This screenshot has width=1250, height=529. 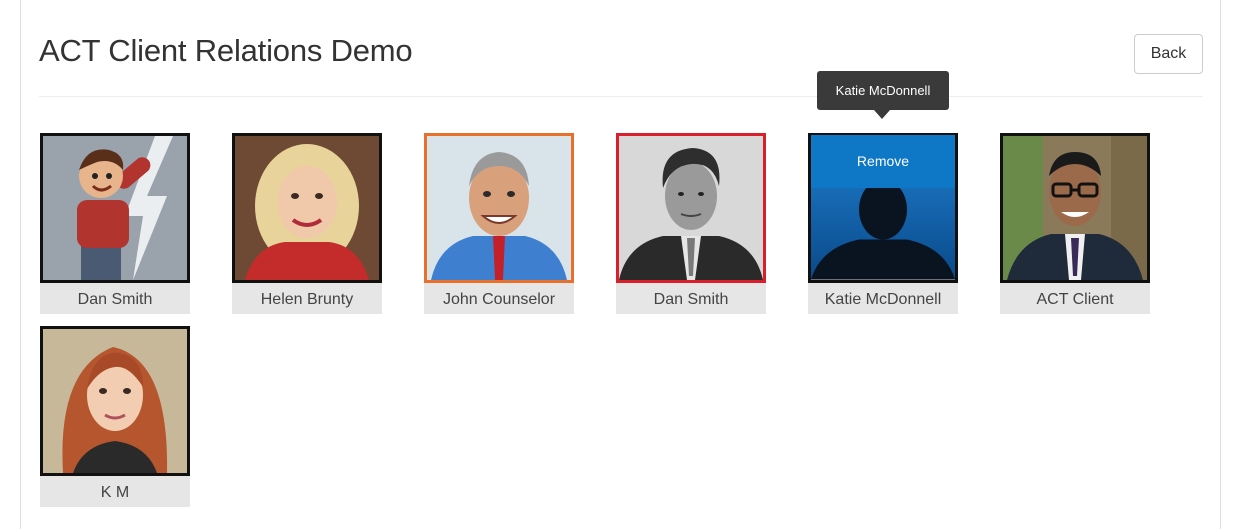 I want to click on member-name: K M, so click(x=115, y=491).